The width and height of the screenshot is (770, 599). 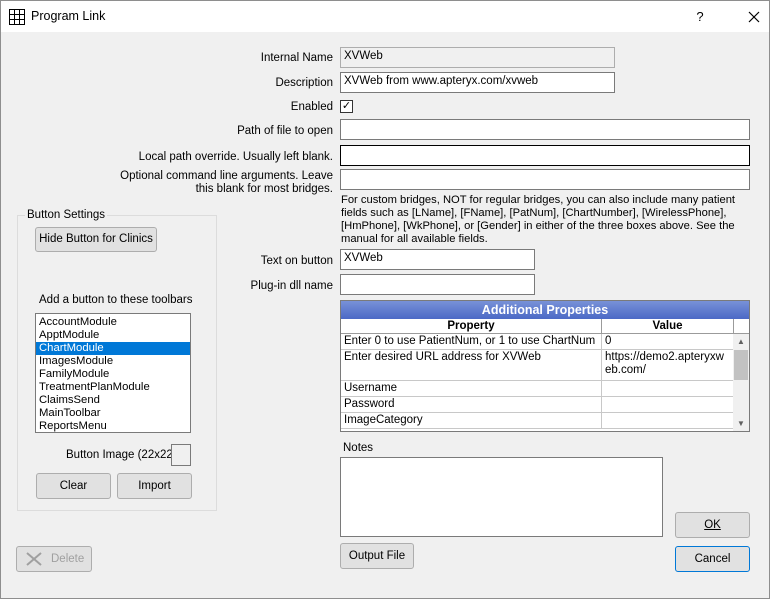 What do you see at coordinates (471, 365) in the screenshot?
I see `property-cell: Enter desired URL address for XVWeb` at bounding box center [471, 365].